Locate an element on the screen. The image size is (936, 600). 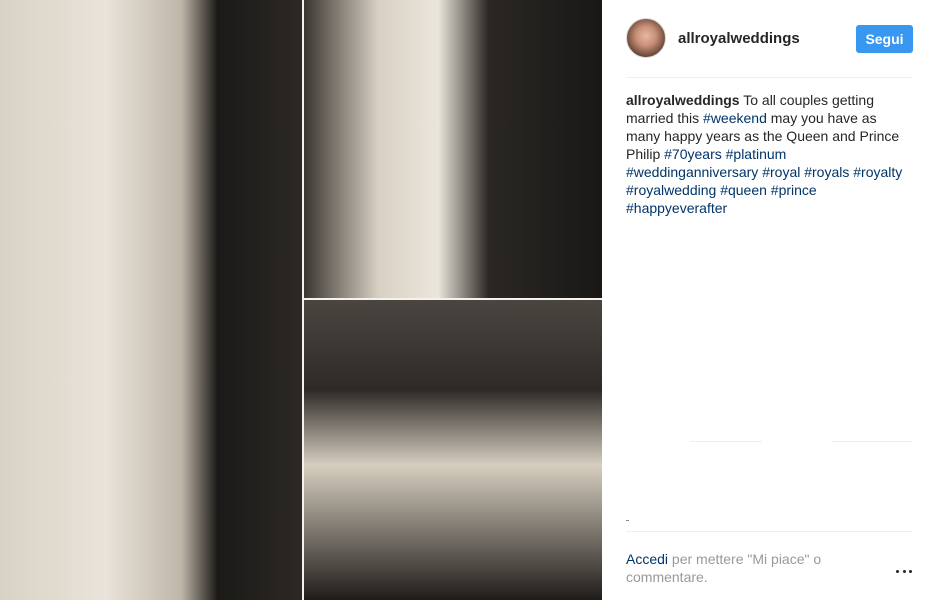
collage-divider-horizontal is located at coordinates (453, 299).